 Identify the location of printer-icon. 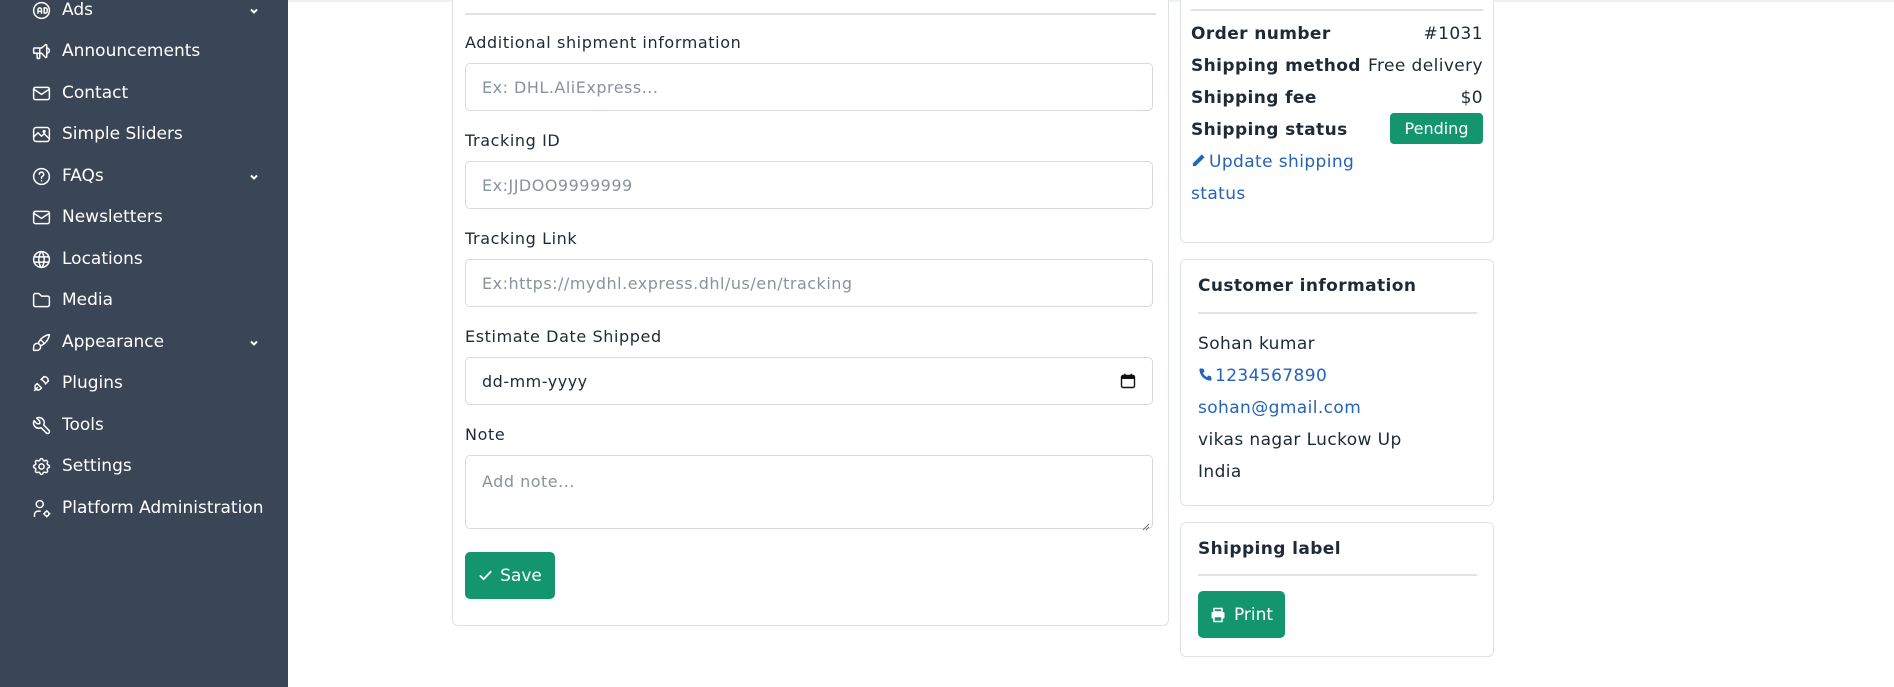
(1218, 615).